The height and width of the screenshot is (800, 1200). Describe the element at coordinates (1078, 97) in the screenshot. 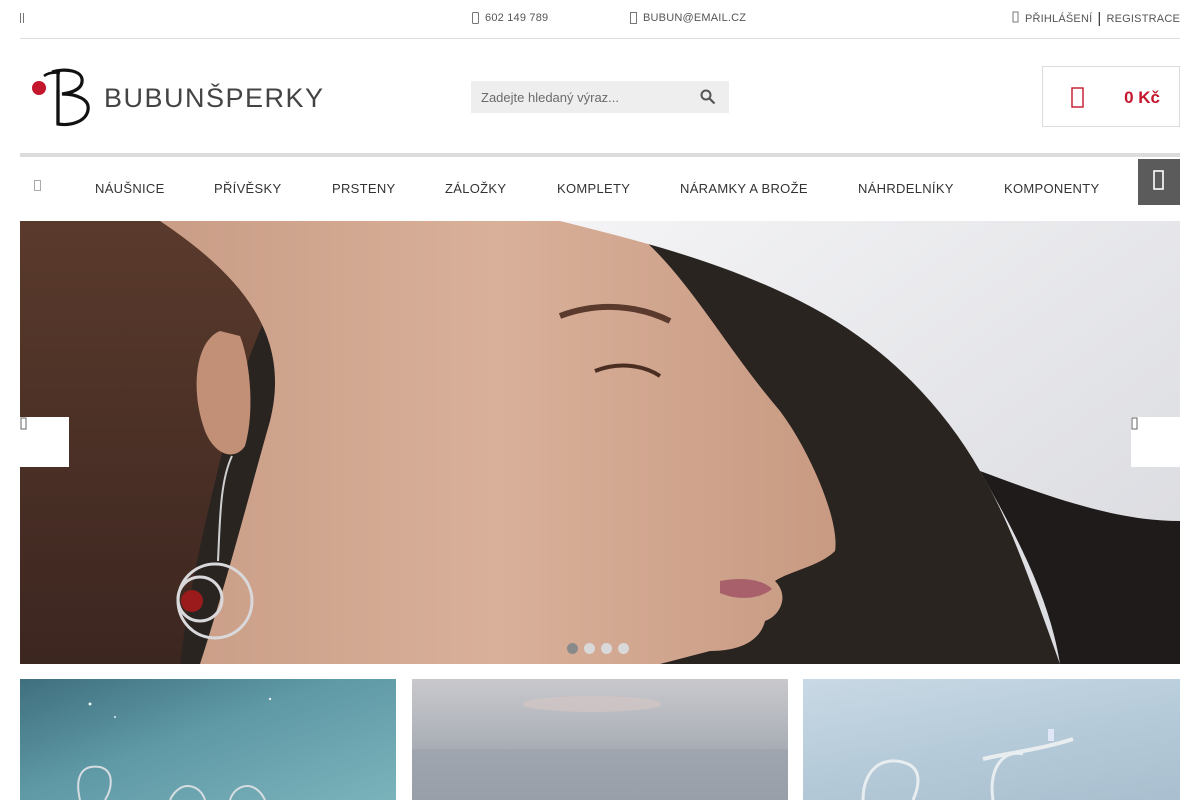

I see `shopping-bag-icon` at that location.